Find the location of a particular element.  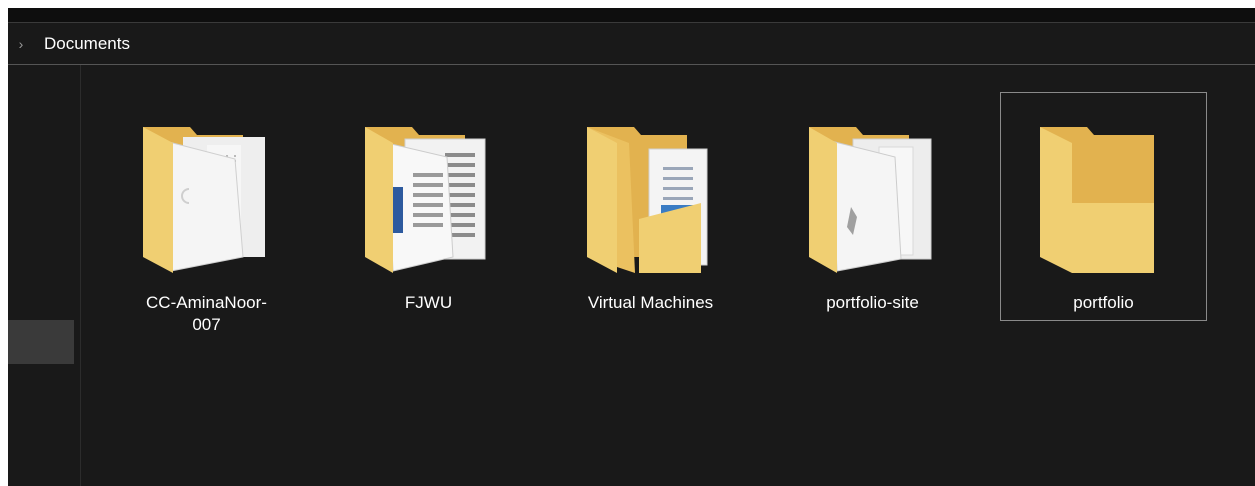

folder-item-selected: portfolio is located at coordinates (1103, 206).